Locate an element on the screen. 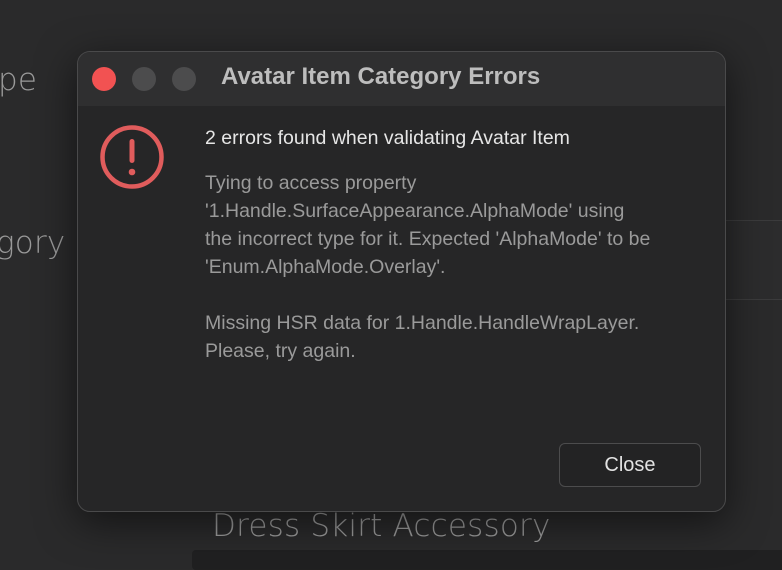 This screenshot has height=570, width=782. close-button: Close is located at coordinates (630, 465).